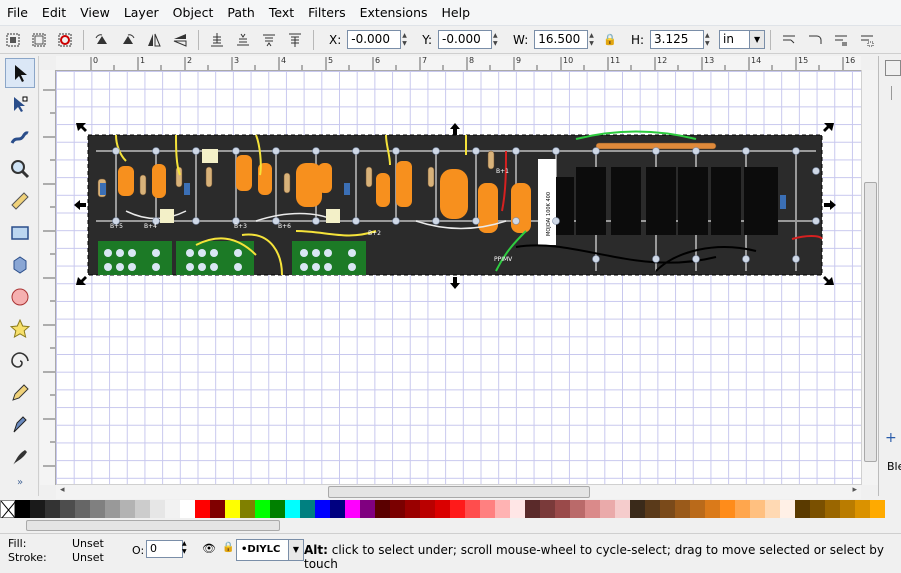 The width and height of the screenshot is (901, 573). What do you see at coordinates (20, 482) in the screenshot?
I see `more-tools-icon: »` at bounding box center [20, 482].